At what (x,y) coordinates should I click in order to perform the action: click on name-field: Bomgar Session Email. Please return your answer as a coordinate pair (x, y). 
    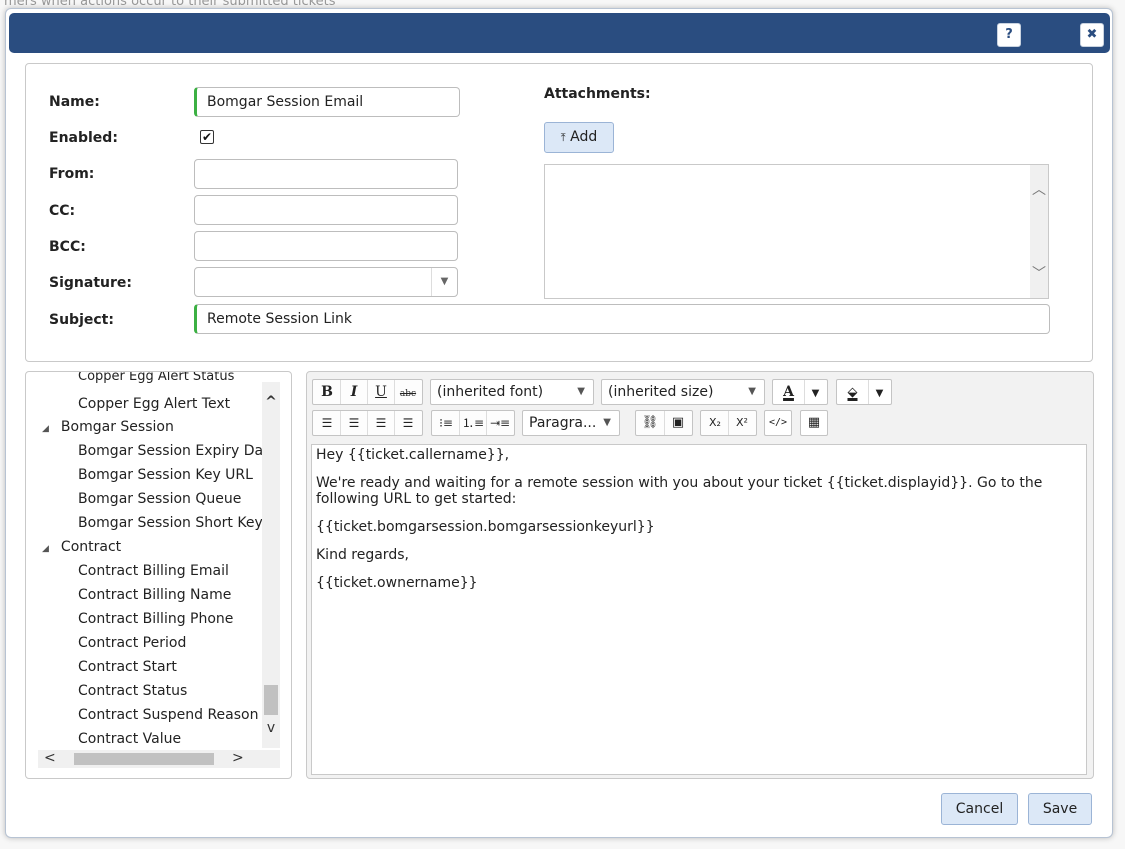
    Looking at the image, I should click on (327, 102).